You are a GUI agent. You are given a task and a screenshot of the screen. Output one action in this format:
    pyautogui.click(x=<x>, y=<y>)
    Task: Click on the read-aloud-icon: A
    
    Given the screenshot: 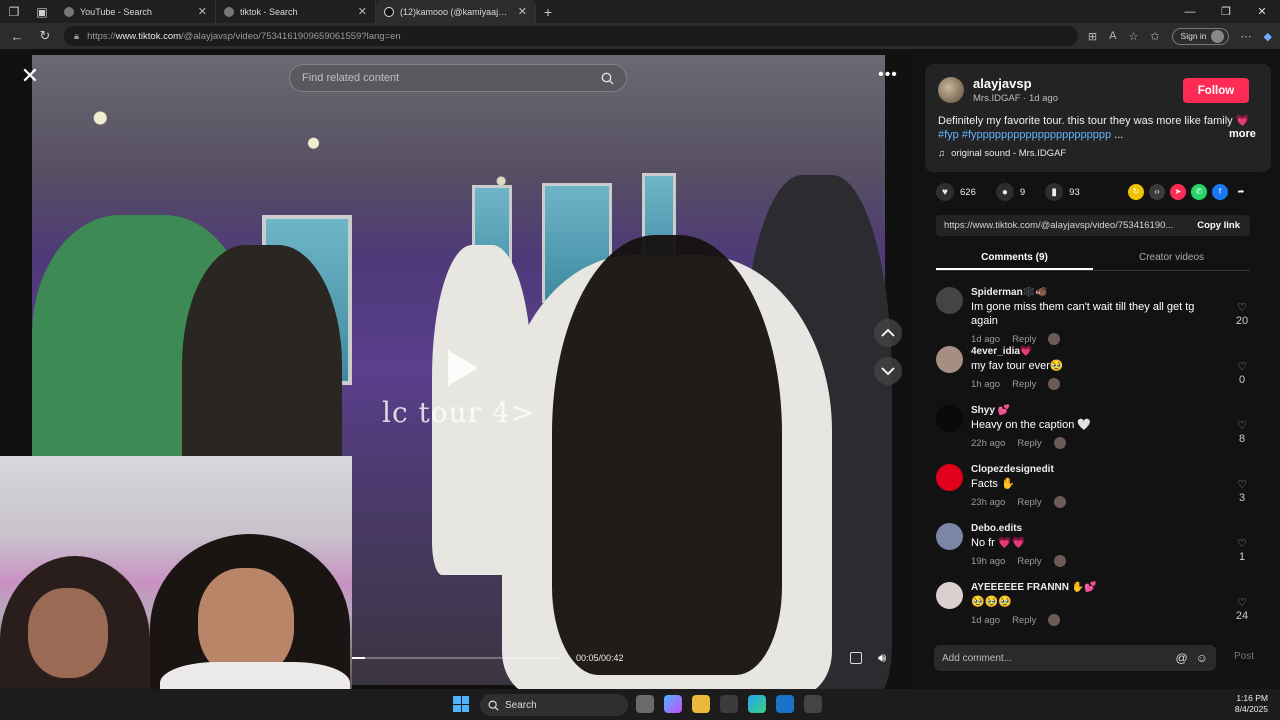 What is the action you would take?
    pyautogui.click(x=1112, y=36)
    